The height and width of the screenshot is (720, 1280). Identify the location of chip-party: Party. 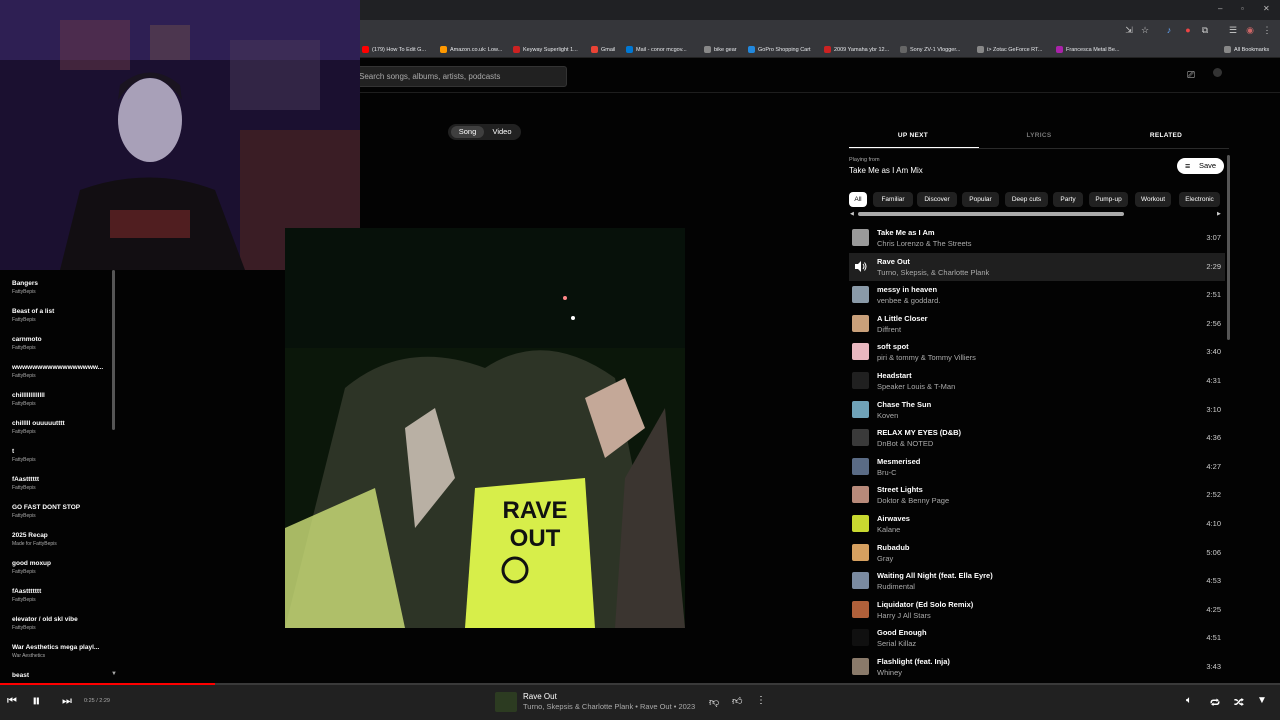
(1068, 199).